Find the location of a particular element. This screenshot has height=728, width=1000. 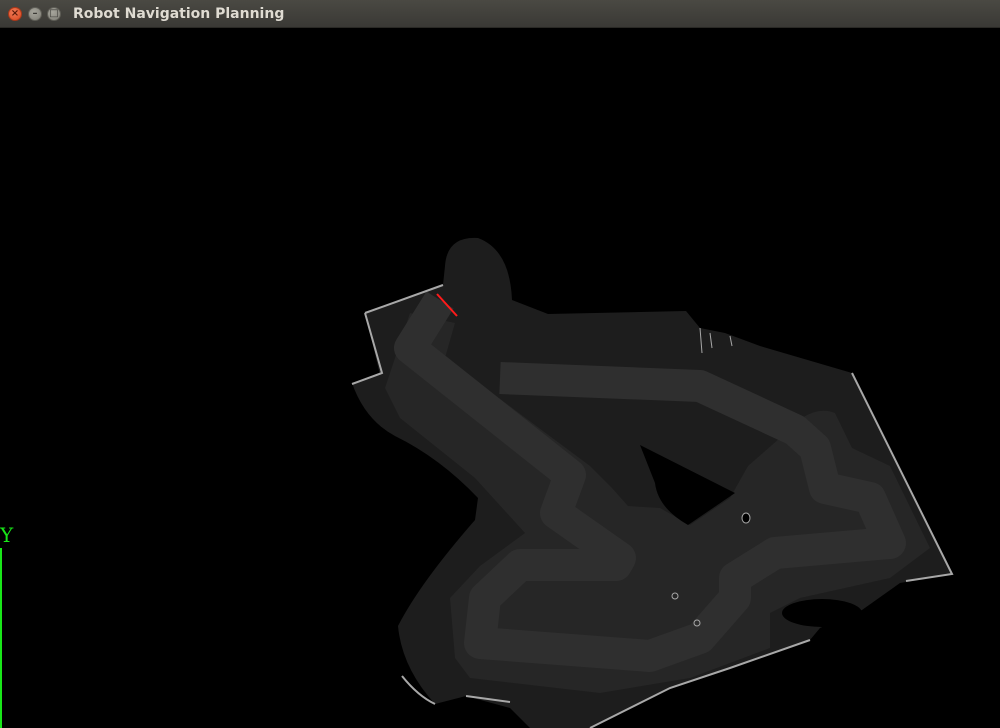

maximize-window-button: □ is located at coordinates (54, 14).